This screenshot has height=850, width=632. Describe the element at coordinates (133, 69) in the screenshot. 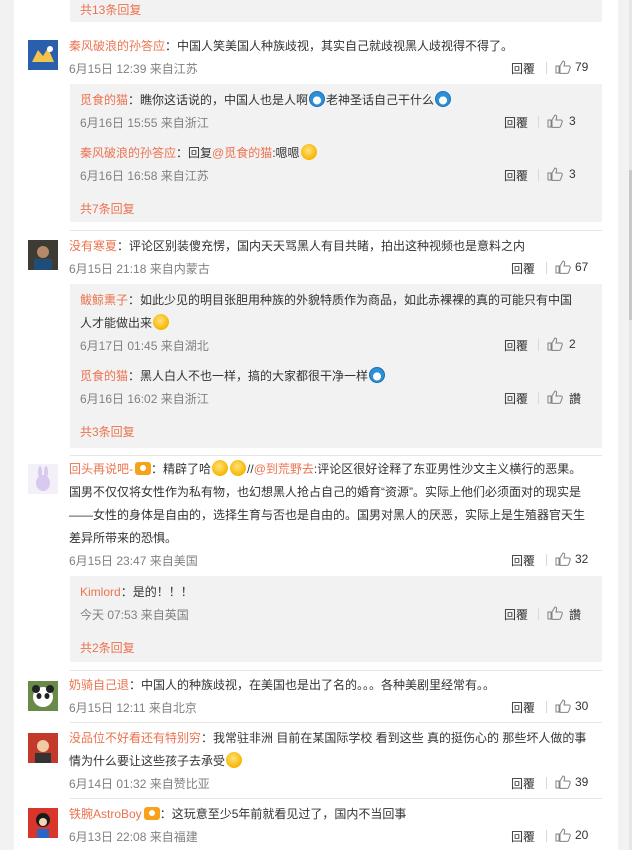

I see `comment-meta: 6月15日 12:39 来自江苏` at that location.